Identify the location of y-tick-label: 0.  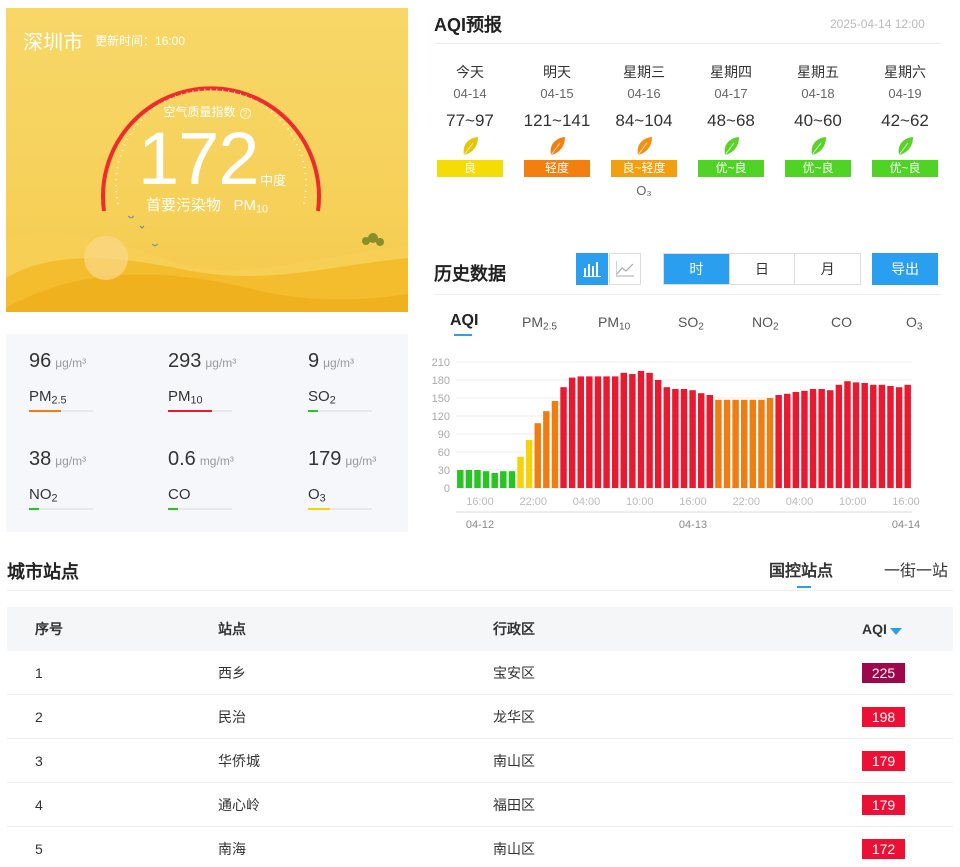
(447, 489).